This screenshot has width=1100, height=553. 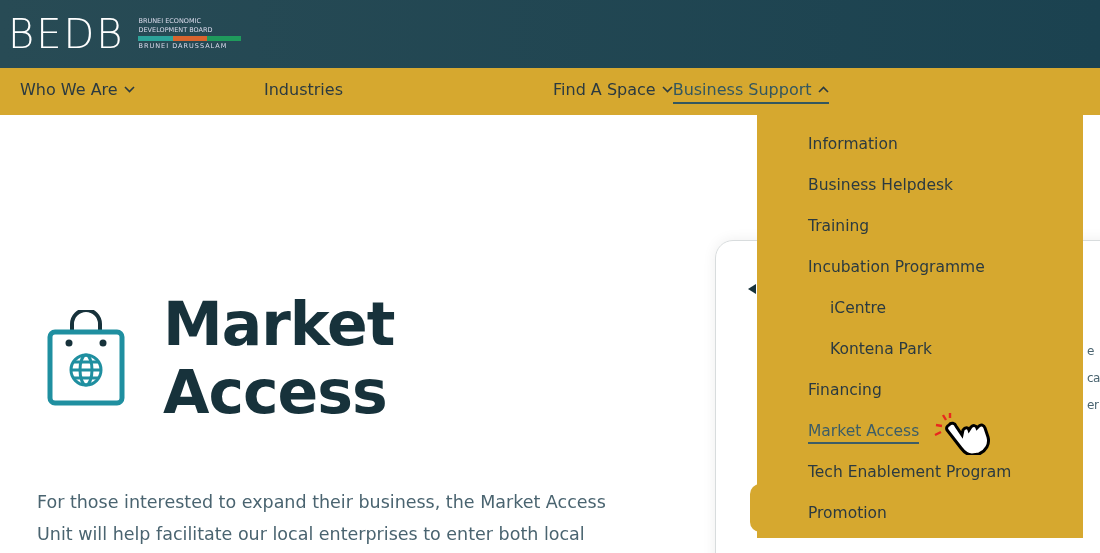 What do you see at coordinates (864, 432) in the screenshot?
I see `menu-item: Market Access` at bounding box center [864, 432].